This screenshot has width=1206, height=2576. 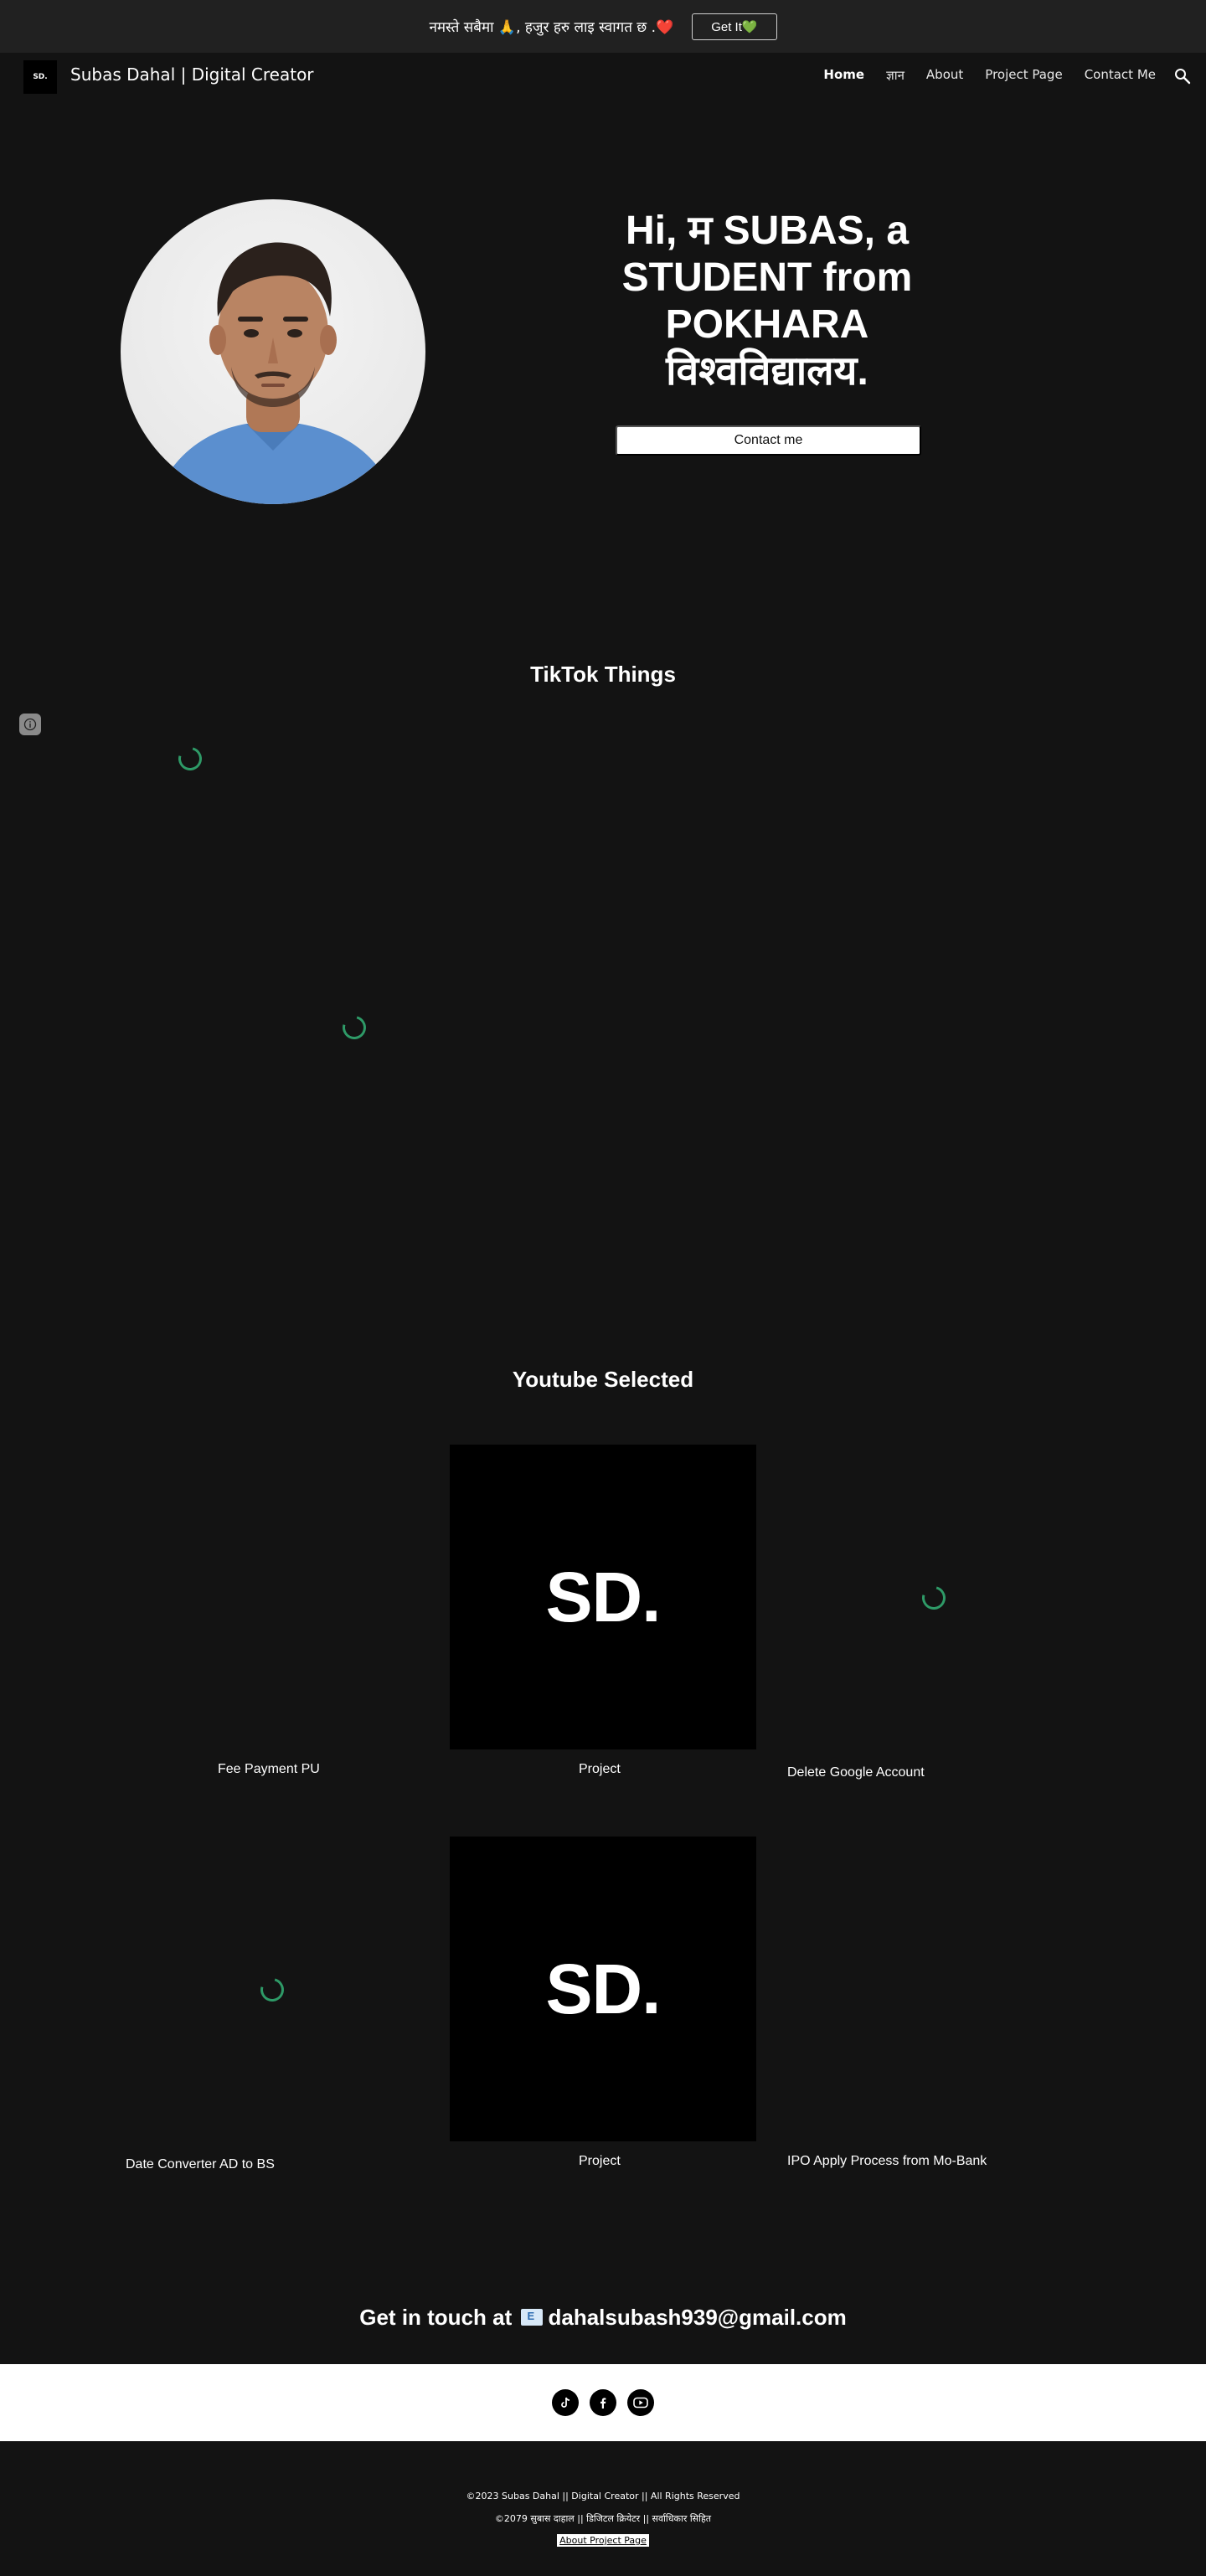 What do you see at coordinates (1023, 75) in the screenshot?
I see `nav-project-page: Project Page` at bounding box center [1023, 75].